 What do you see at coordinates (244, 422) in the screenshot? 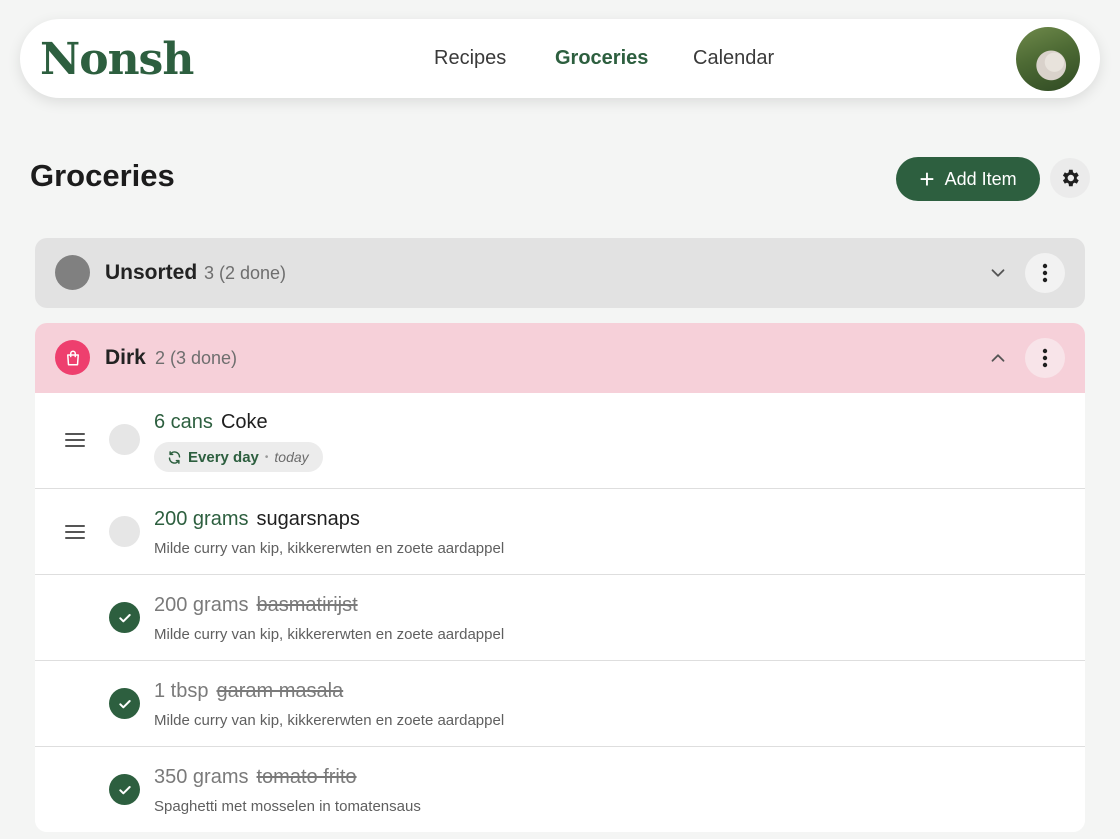
I see `item-name: Coke` at bounding box center [244, 422].